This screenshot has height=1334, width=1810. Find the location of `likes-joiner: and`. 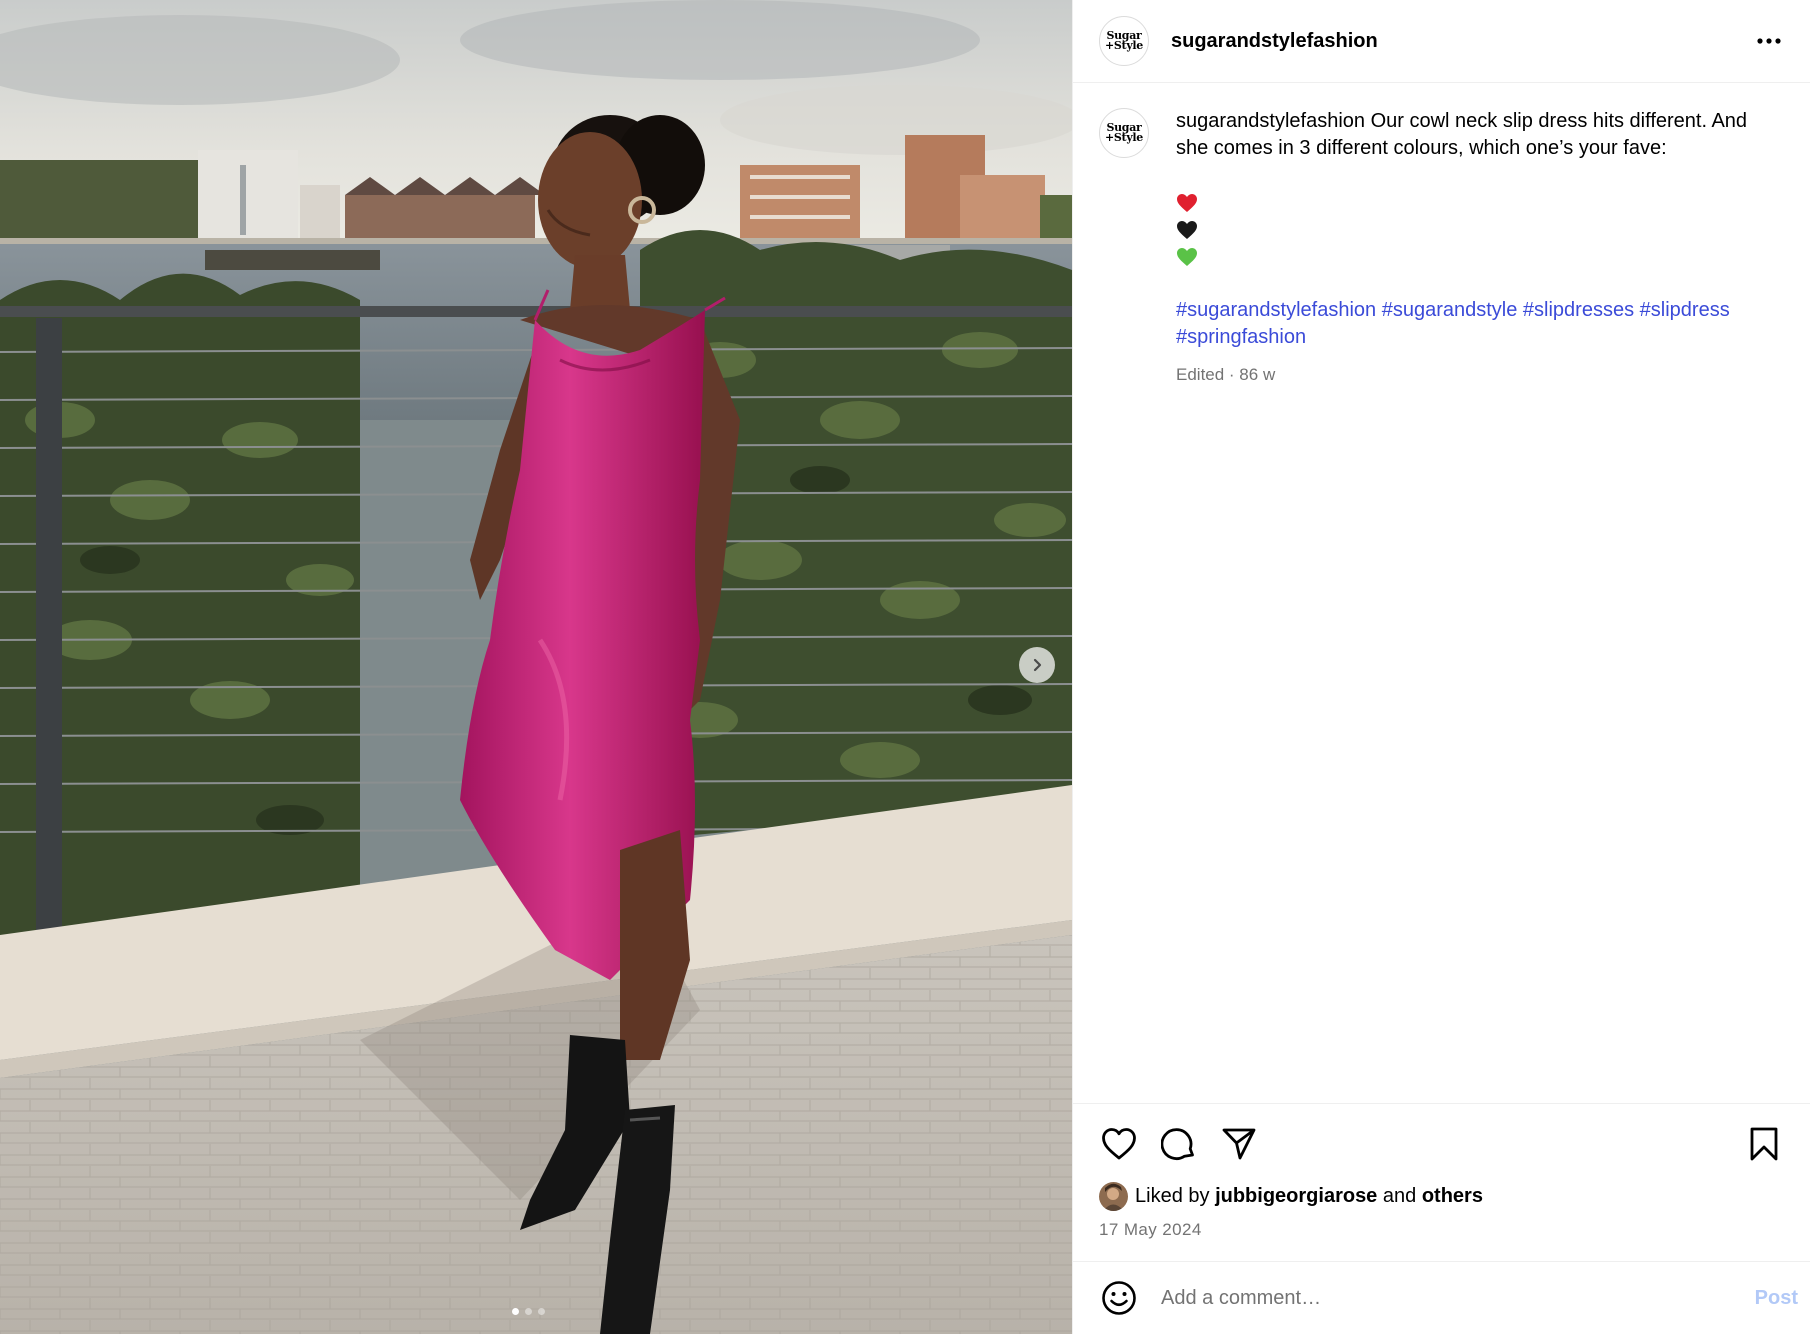

likes-joiner: and is located at coordinates (1399, 1196).